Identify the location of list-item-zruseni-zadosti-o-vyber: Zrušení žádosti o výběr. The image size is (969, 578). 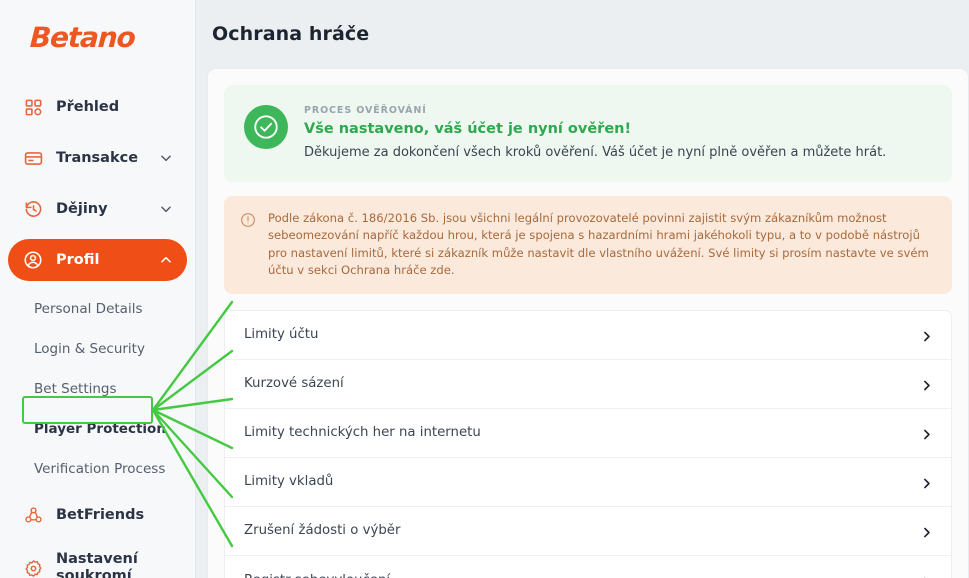
(588, 531).